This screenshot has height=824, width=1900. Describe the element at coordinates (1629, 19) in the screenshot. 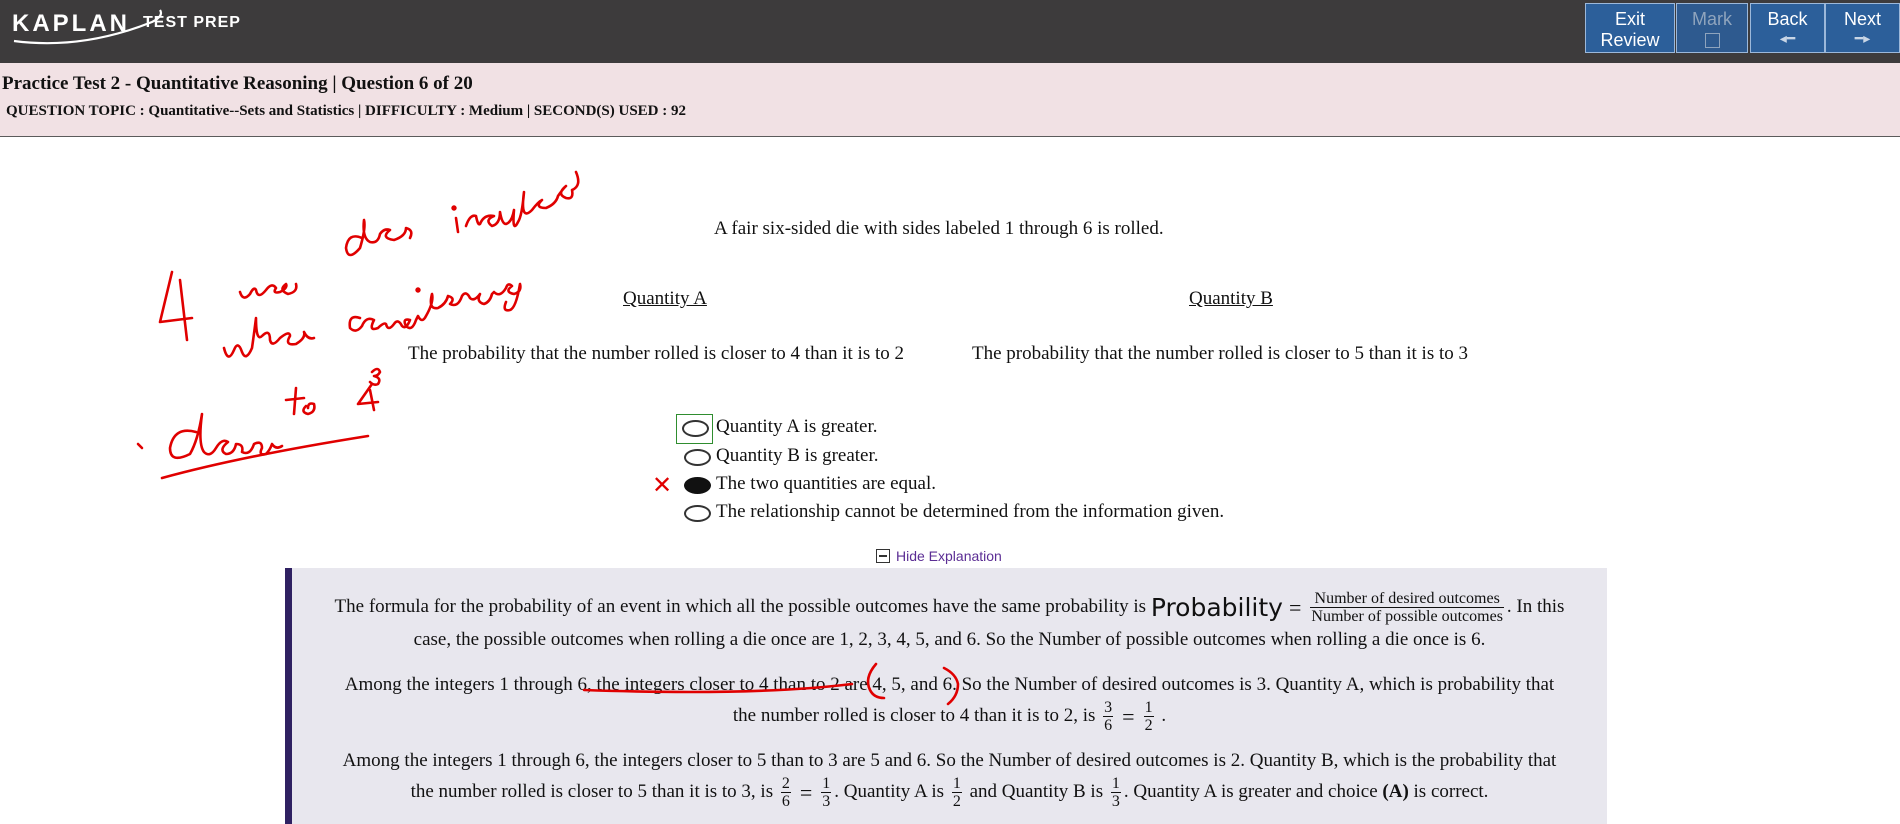

I see `exit-review-label-1: Exit` at that location.